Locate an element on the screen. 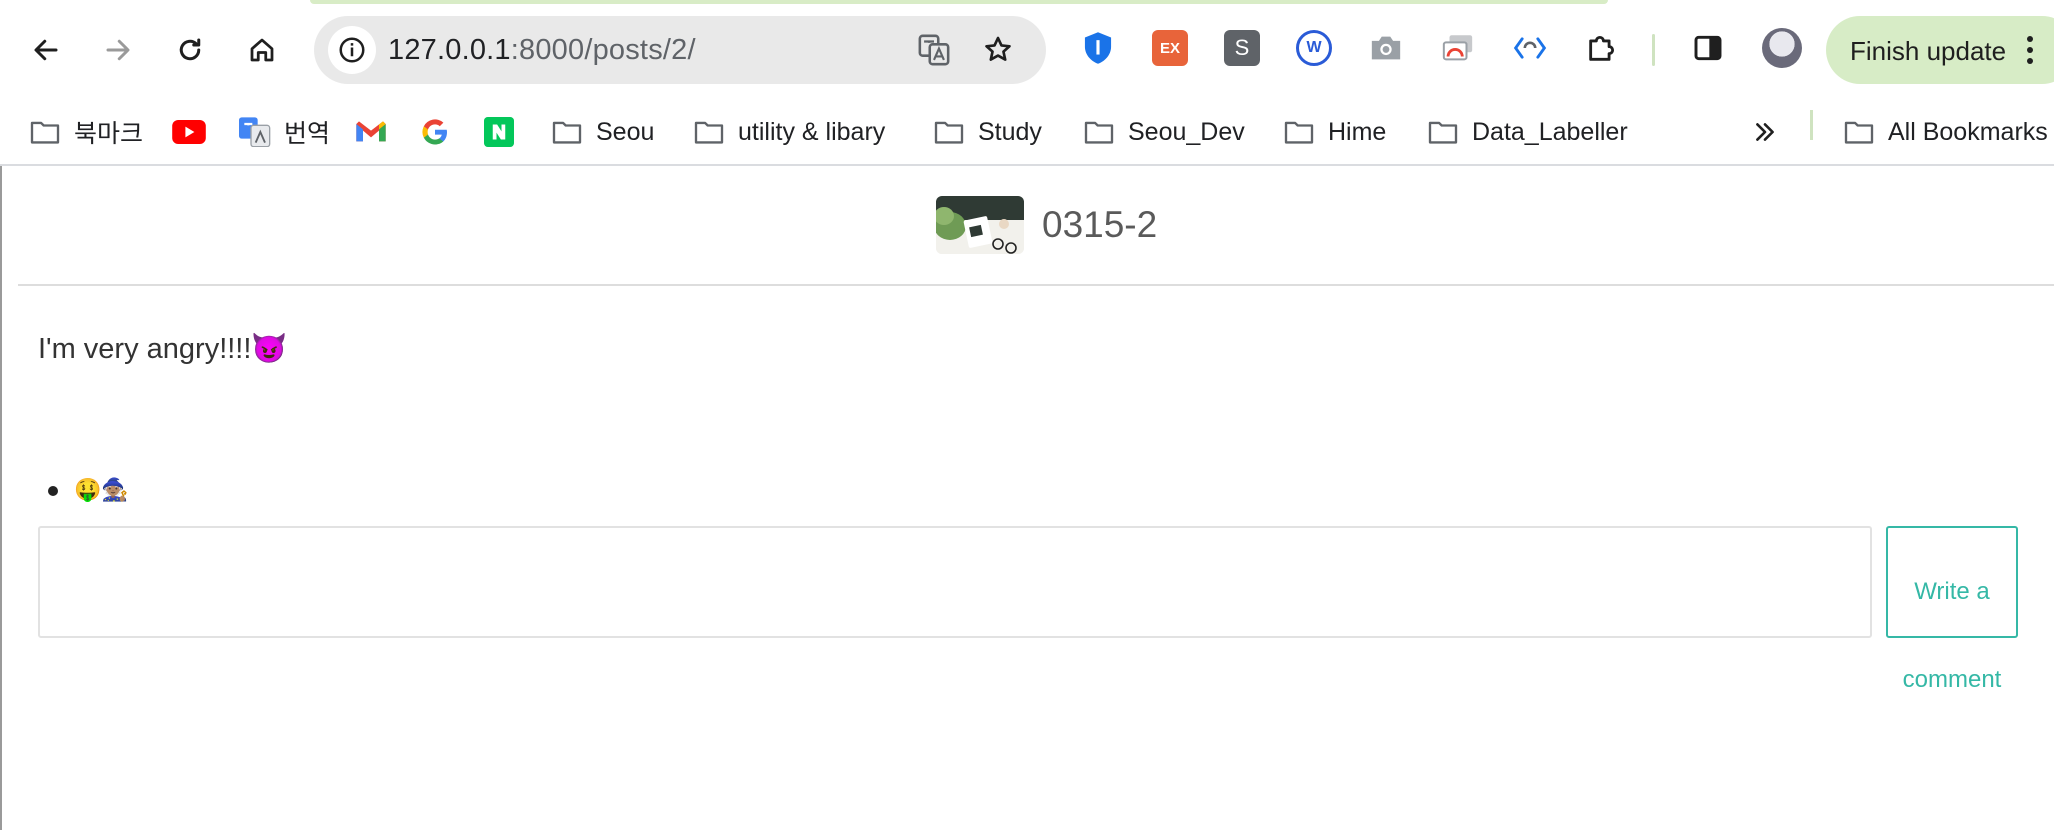 This screenshot has width=2054, height=830. comment-input is located at coordinates (955, 582).